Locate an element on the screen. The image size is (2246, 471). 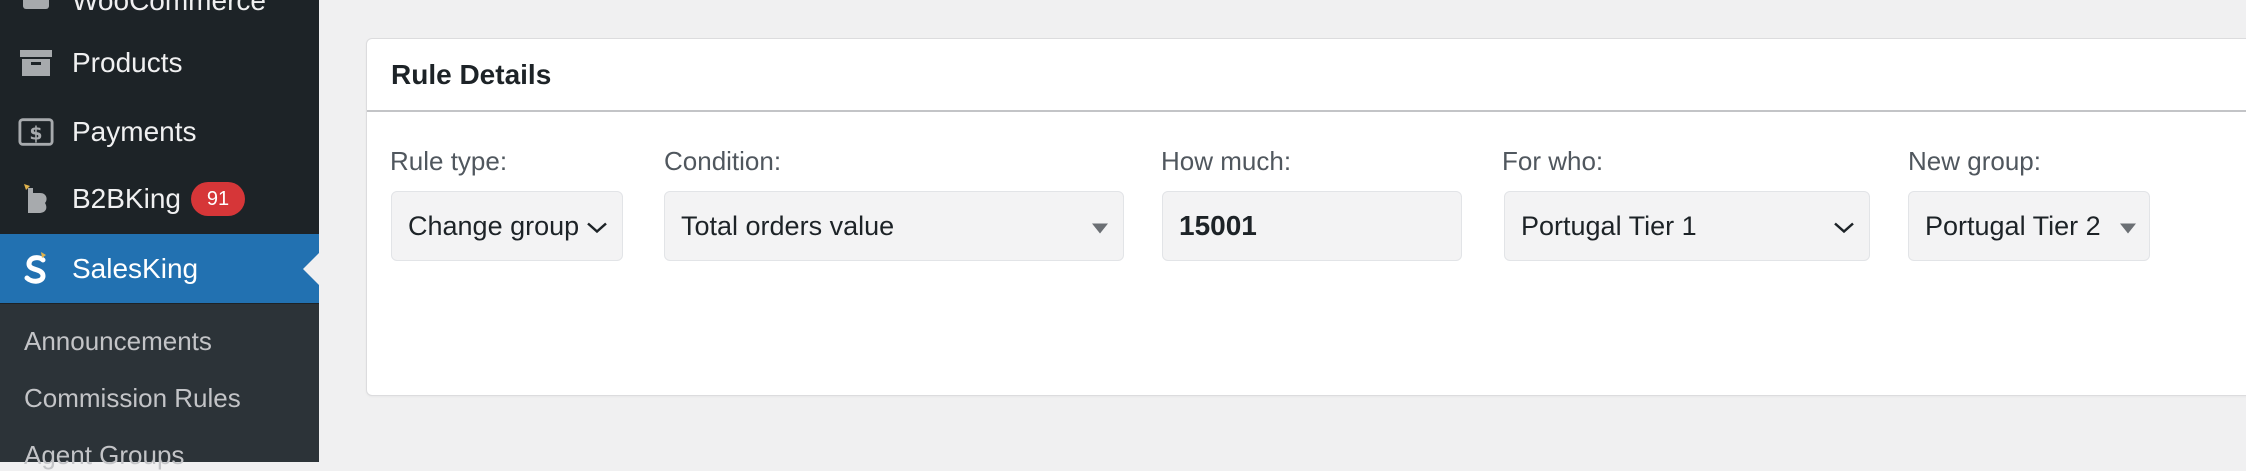
panel-divider is located at coordinates (1306, 111).